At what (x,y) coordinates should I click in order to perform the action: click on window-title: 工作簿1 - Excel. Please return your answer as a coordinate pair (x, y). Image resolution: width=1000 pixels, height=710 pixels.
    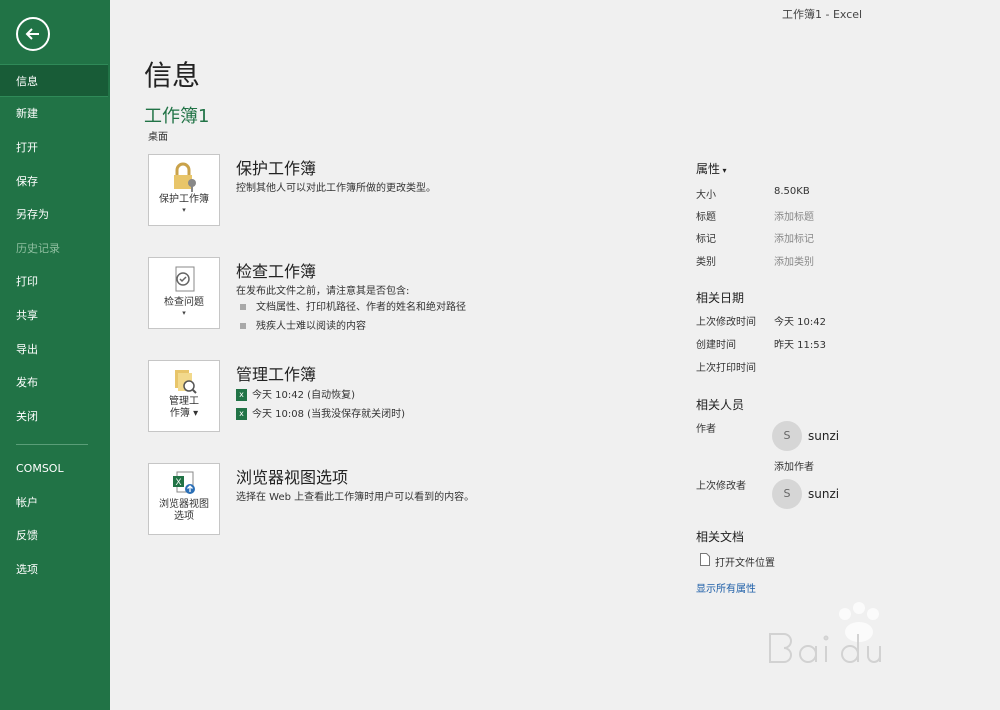
    Looking at the image, I should click on (822, 14).